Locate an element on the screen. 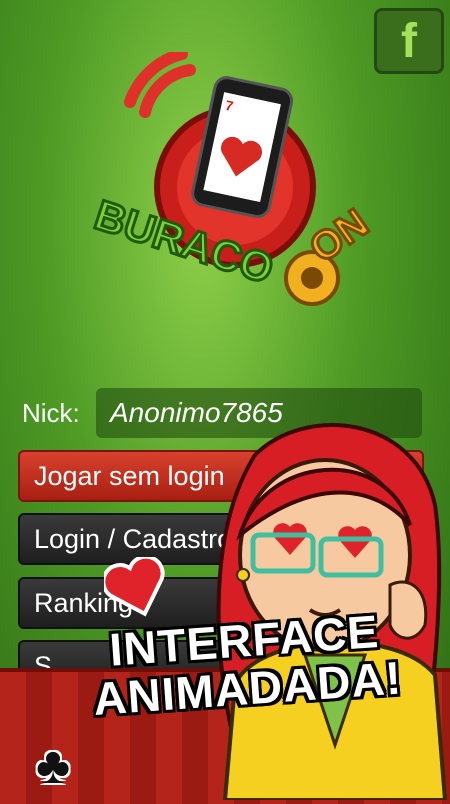 The image size is (450, 804). heart-icon is located at coordinates (134, 587).